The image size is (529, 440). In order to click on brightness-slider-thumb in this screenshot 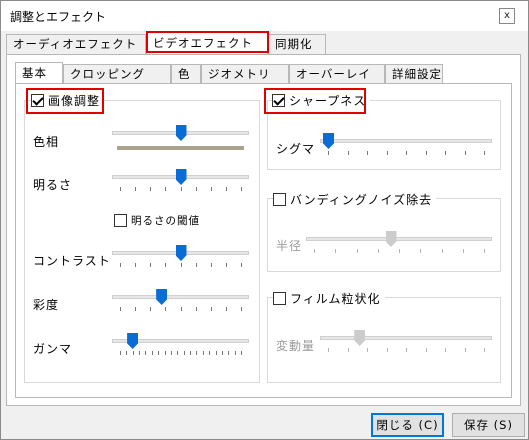, I will do `click(181, 177)`.